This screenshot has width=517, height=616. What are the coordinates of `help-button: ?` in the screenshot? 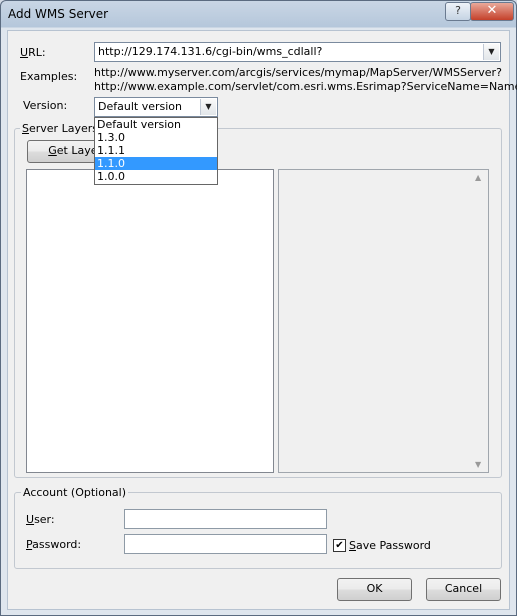 It's located at (458, 11).